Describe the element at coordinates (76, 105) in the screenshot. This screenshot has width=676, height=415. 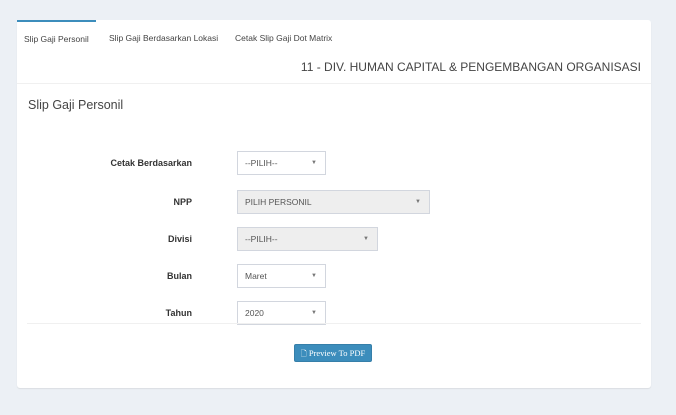
I see `form-title: Slip Gaji Personil` at that location.